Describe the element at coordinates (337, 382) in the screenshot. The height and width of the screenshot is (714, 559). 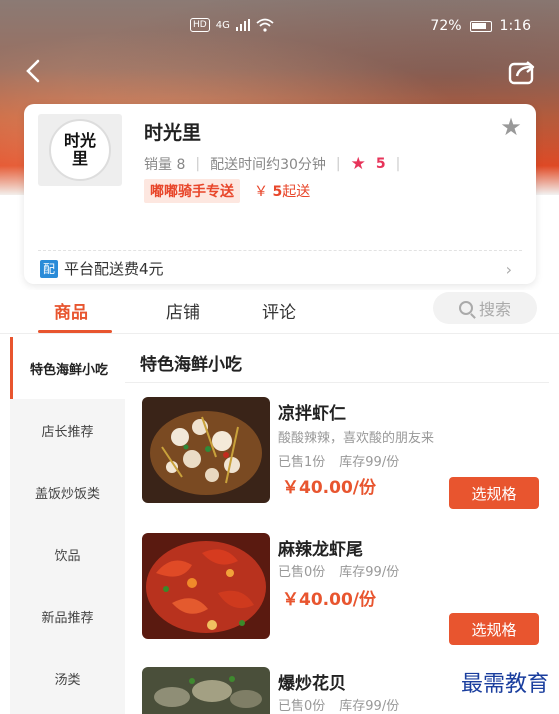
I see `section-divider` at that location.